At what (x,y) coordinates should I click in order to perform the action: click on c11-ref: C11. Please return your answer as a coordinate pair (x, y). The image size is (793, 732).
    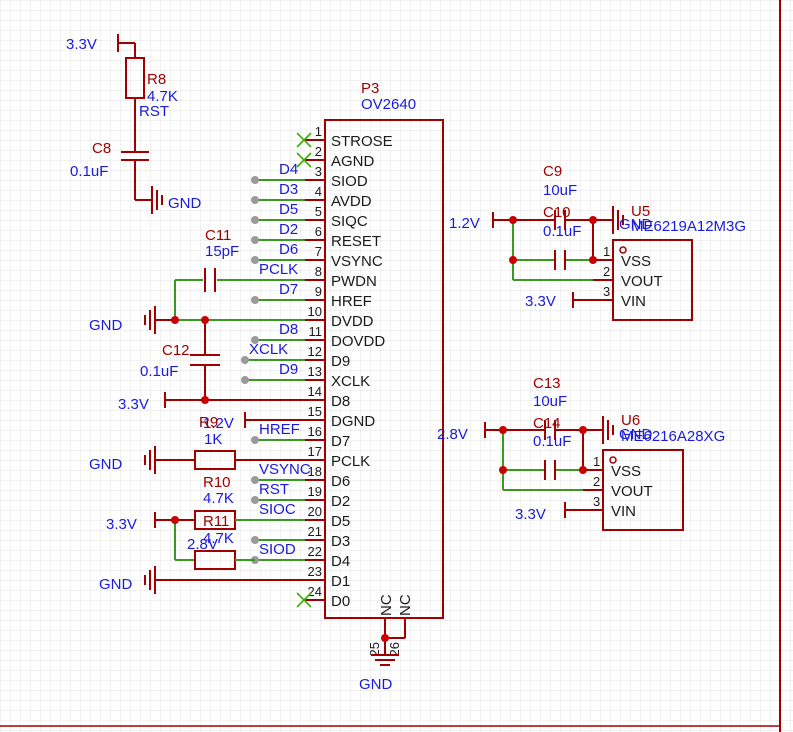
    Looking at the image, I should click on (218, 235).